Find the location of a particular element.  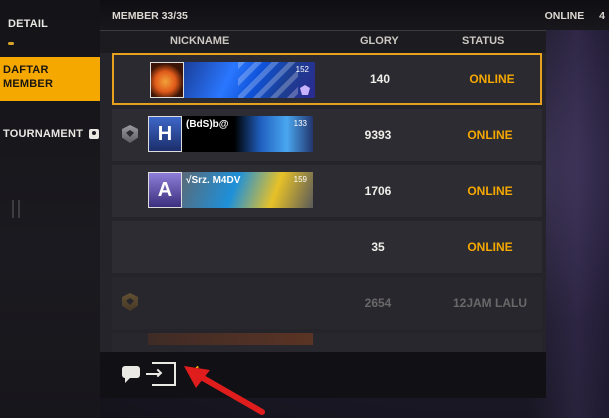

player-avatar: A is located at coordinates (165, 190).